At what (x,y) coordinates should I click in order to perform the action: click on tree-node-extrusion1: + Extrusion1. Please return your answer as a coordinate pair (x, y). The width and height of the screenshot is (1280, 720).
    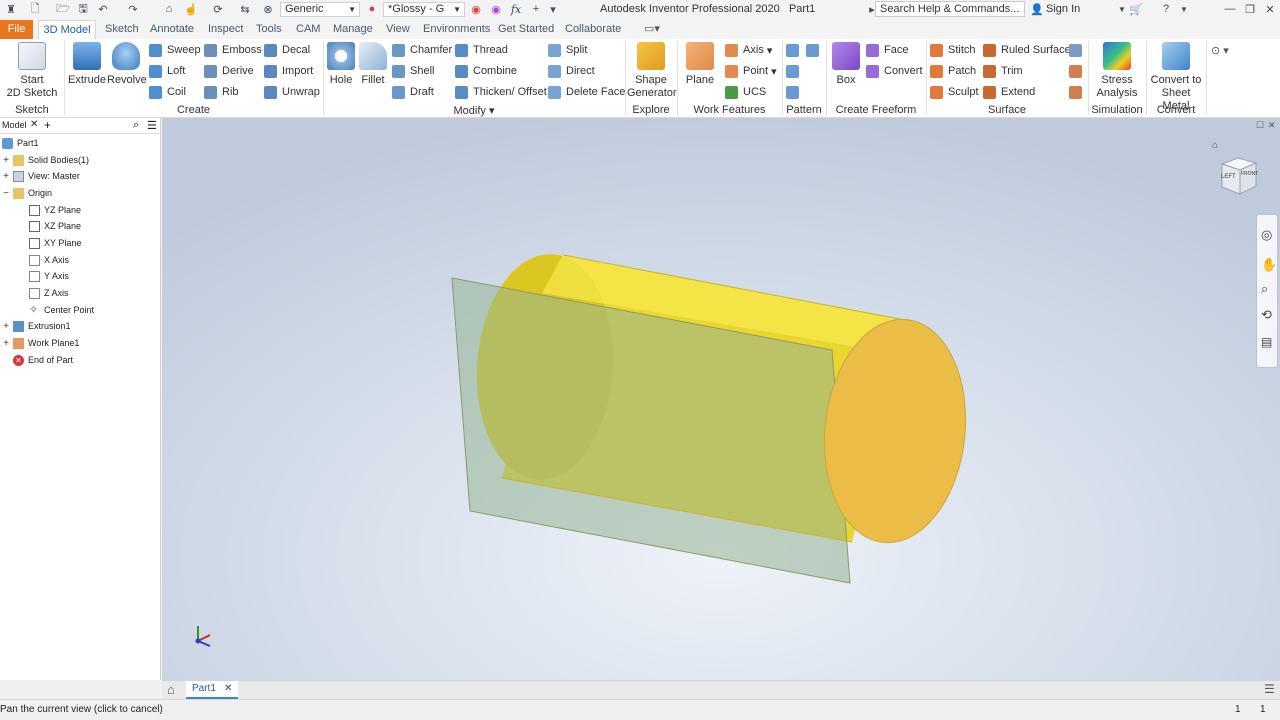
    Looking at the image, I should click on (36, 326).